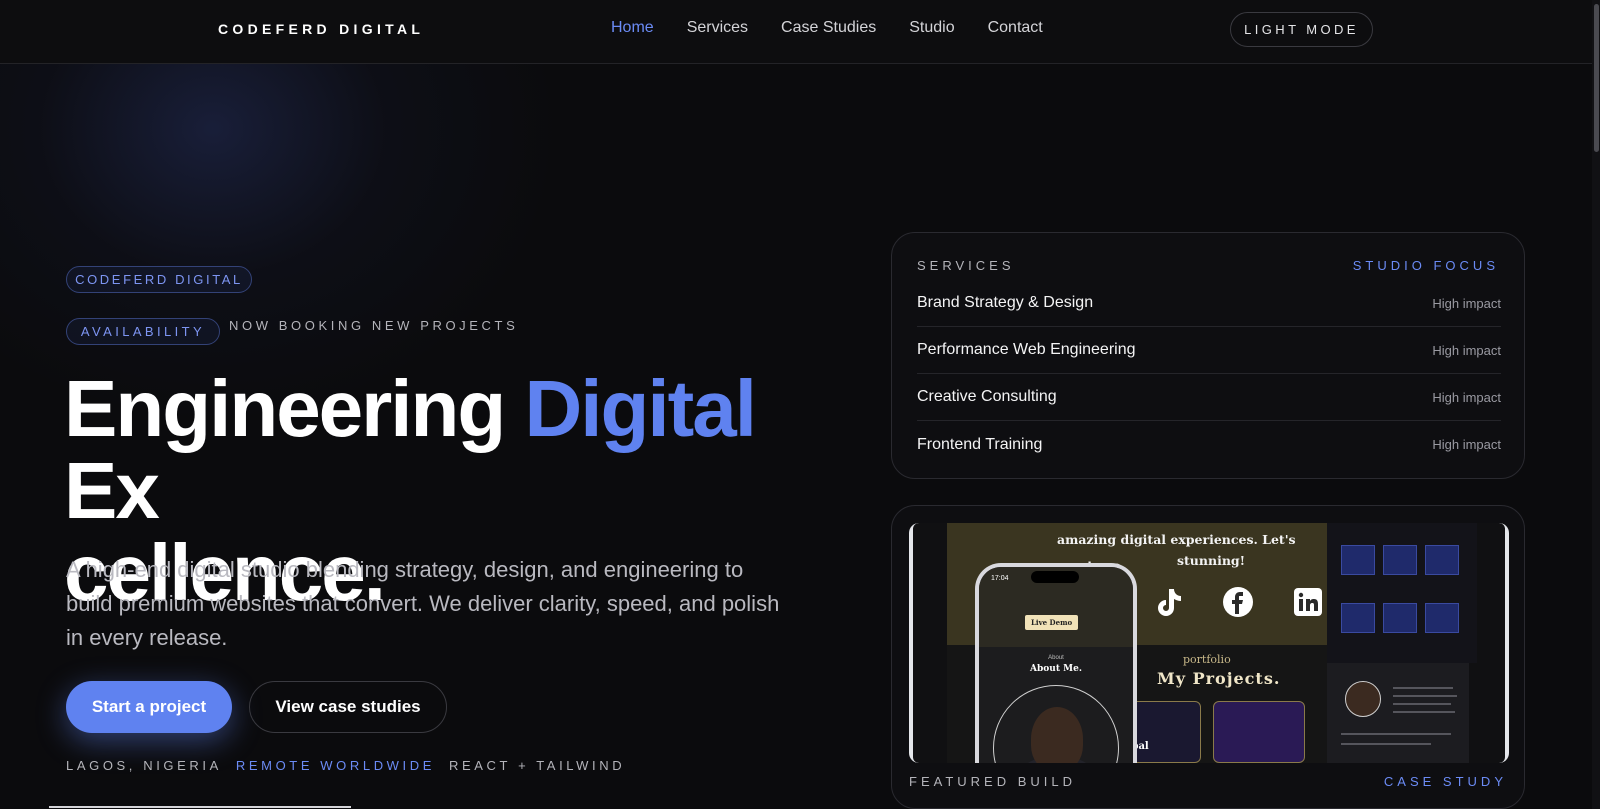  I want to click on nav-link-studio: Studio, so click(931, 28).